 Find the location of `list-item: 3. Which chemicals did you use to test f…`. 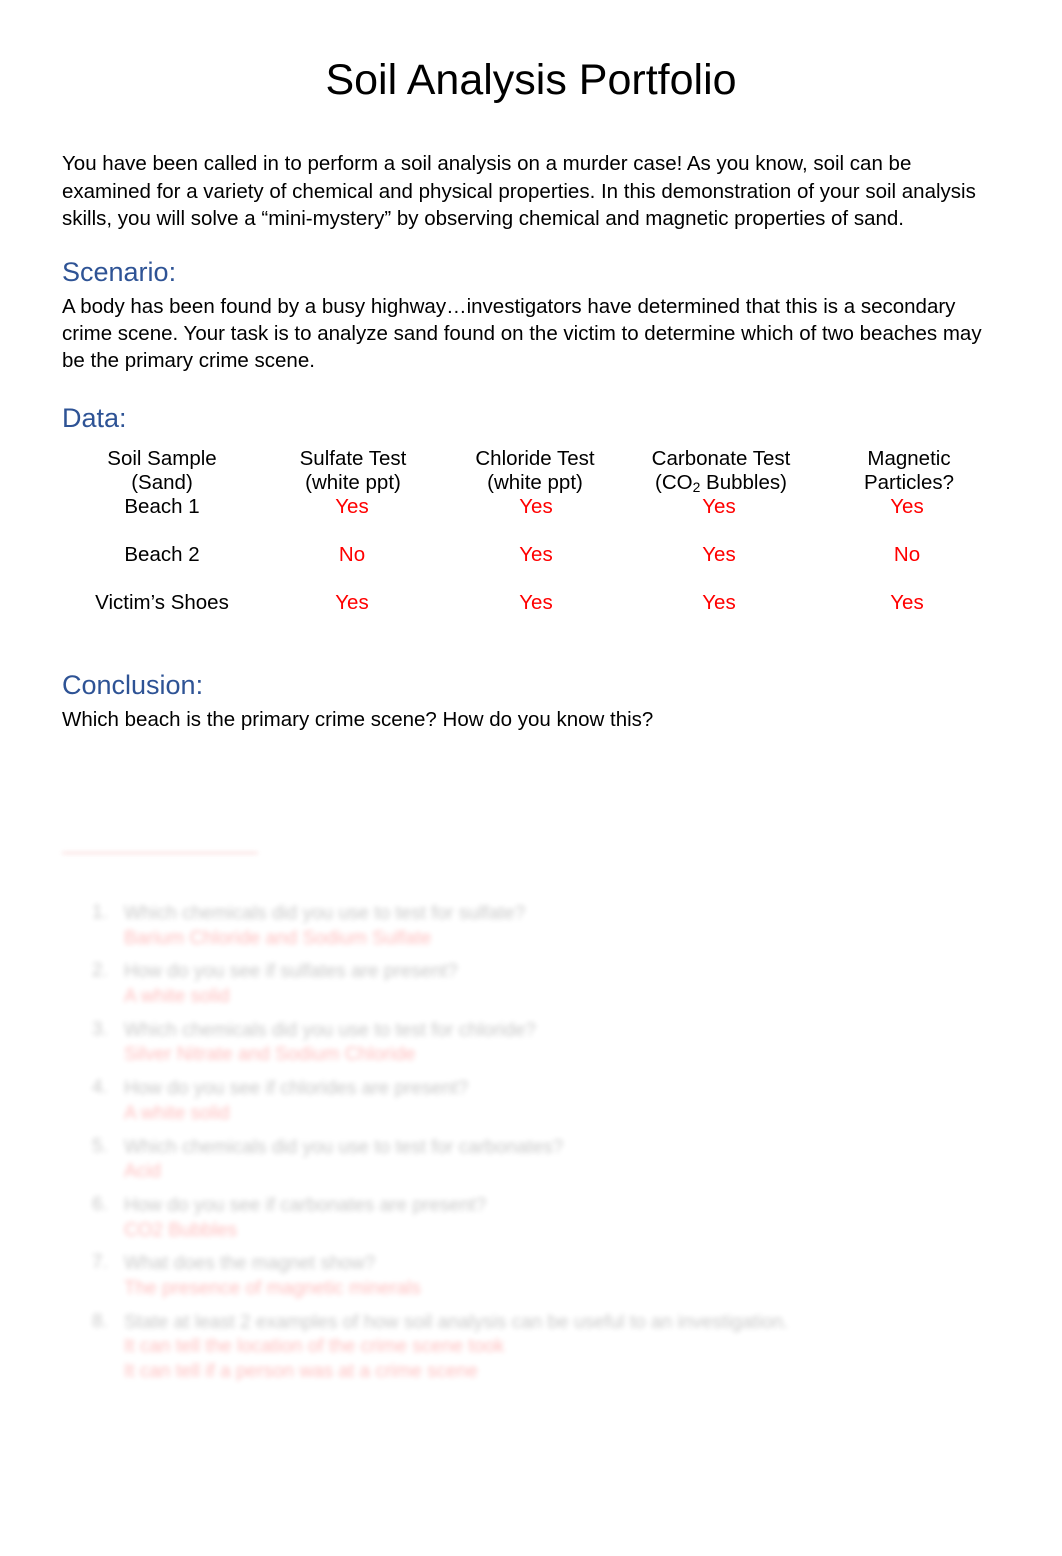

list-item: 3. Which chemicals did you use to test f… is located at coordinates (462, 1043).